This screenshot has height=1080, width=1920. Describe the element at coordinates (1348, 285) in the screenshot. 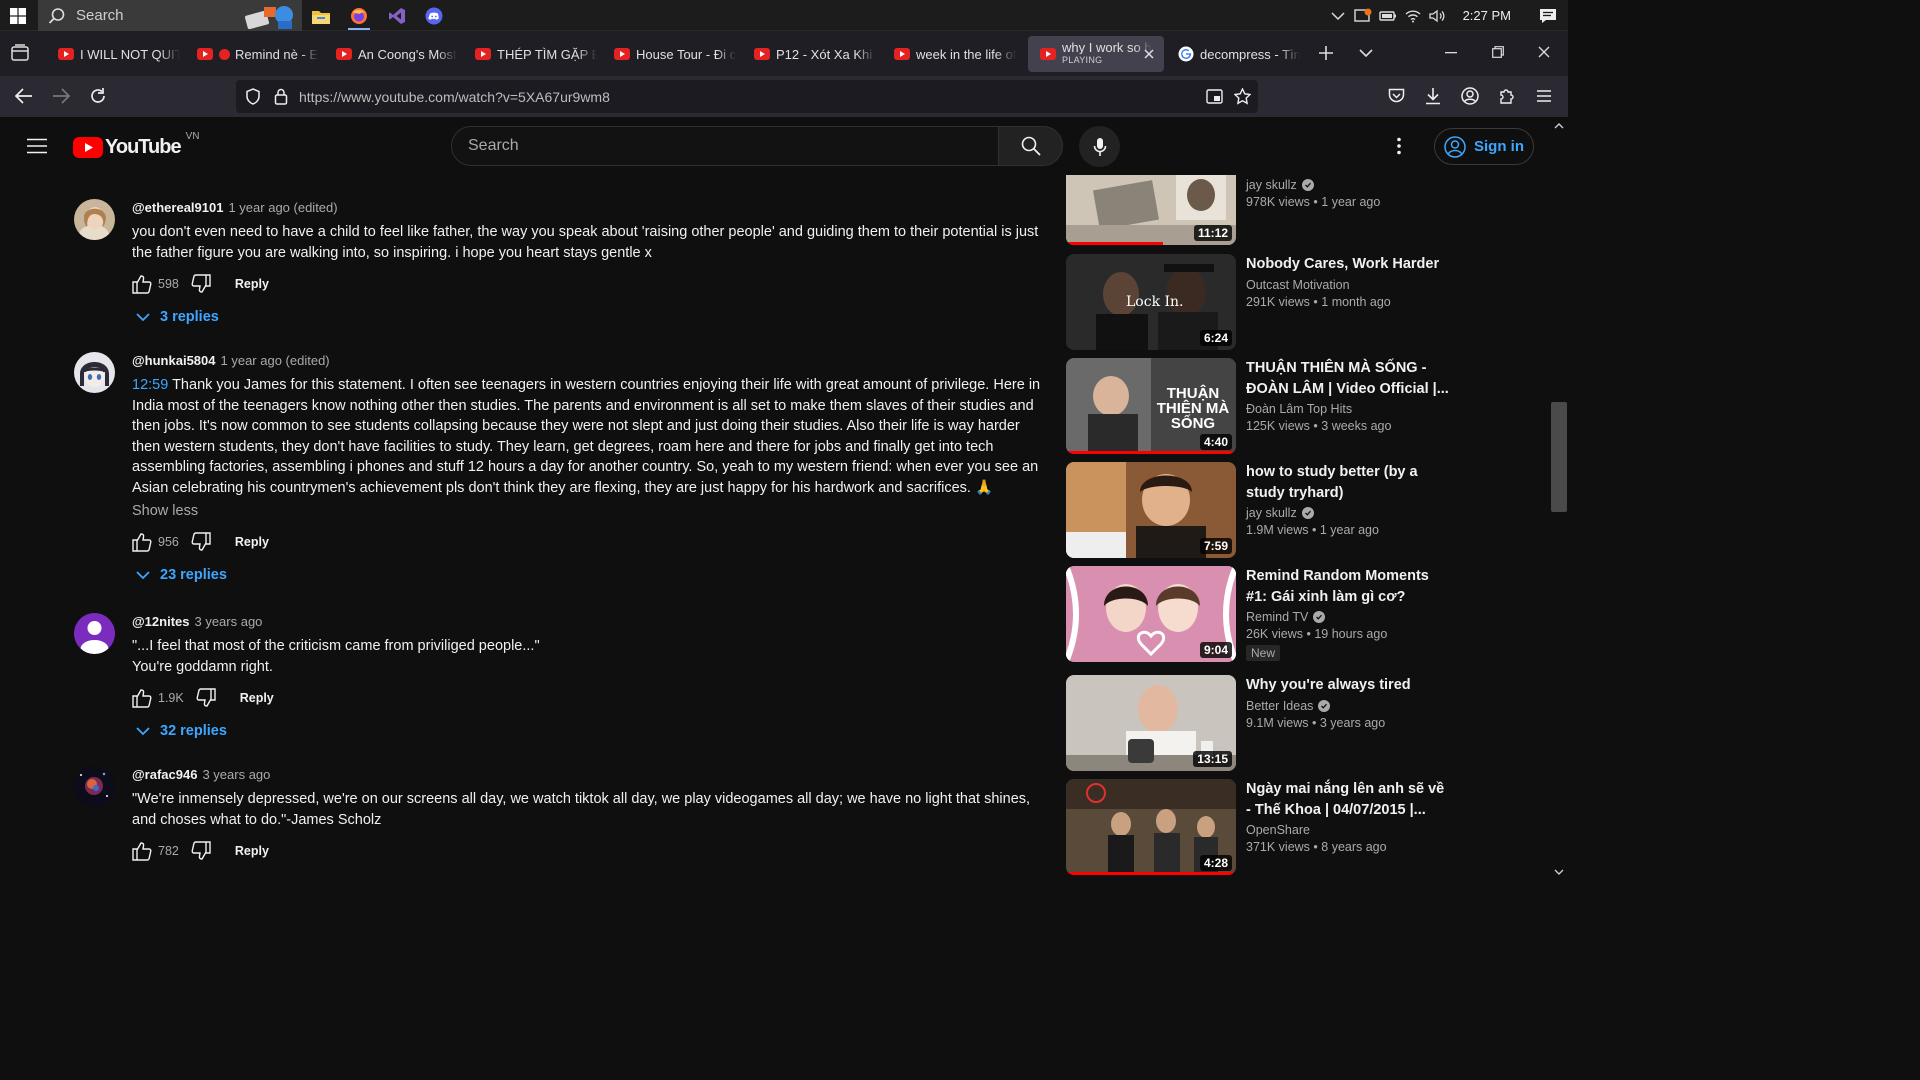

I see `video-channel: Outcast Motivation` at that location.